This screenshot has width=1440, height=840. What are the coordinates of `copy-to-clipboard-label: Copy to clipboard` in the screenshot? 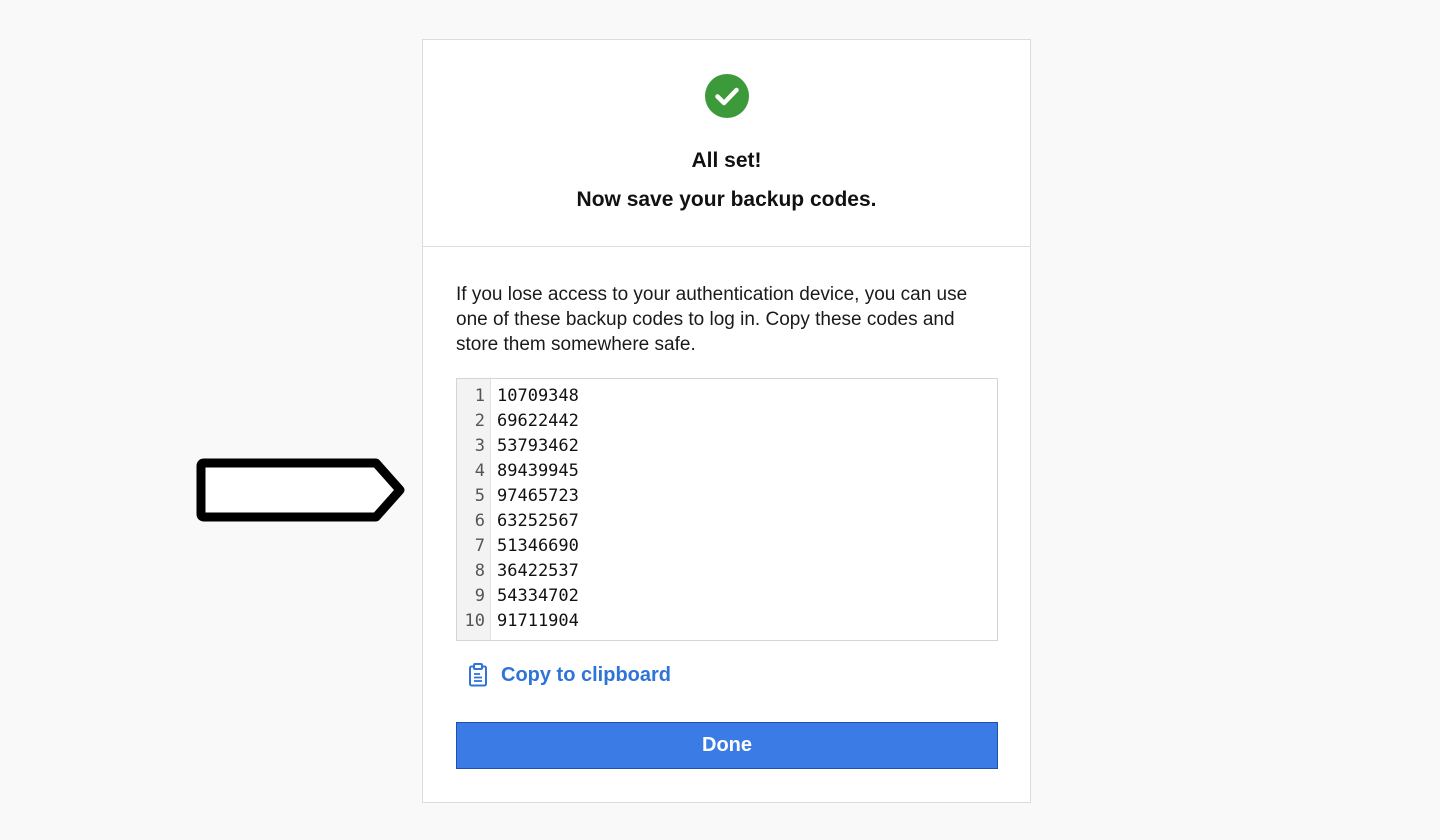 It's located at (586, 675).